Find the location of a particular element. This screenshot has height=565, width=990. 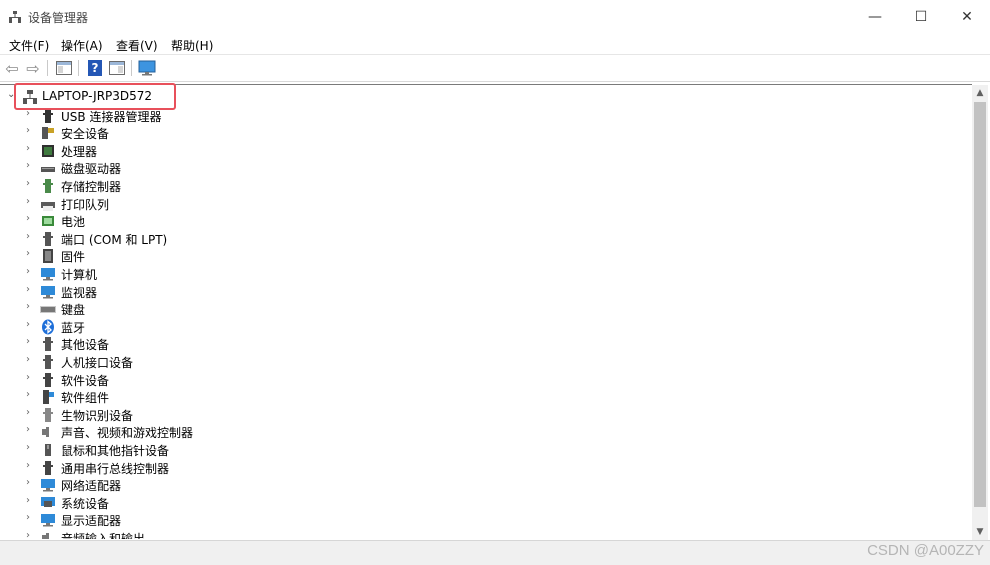

menu-help: 帮助(H) is located at coordinates (192, 45).